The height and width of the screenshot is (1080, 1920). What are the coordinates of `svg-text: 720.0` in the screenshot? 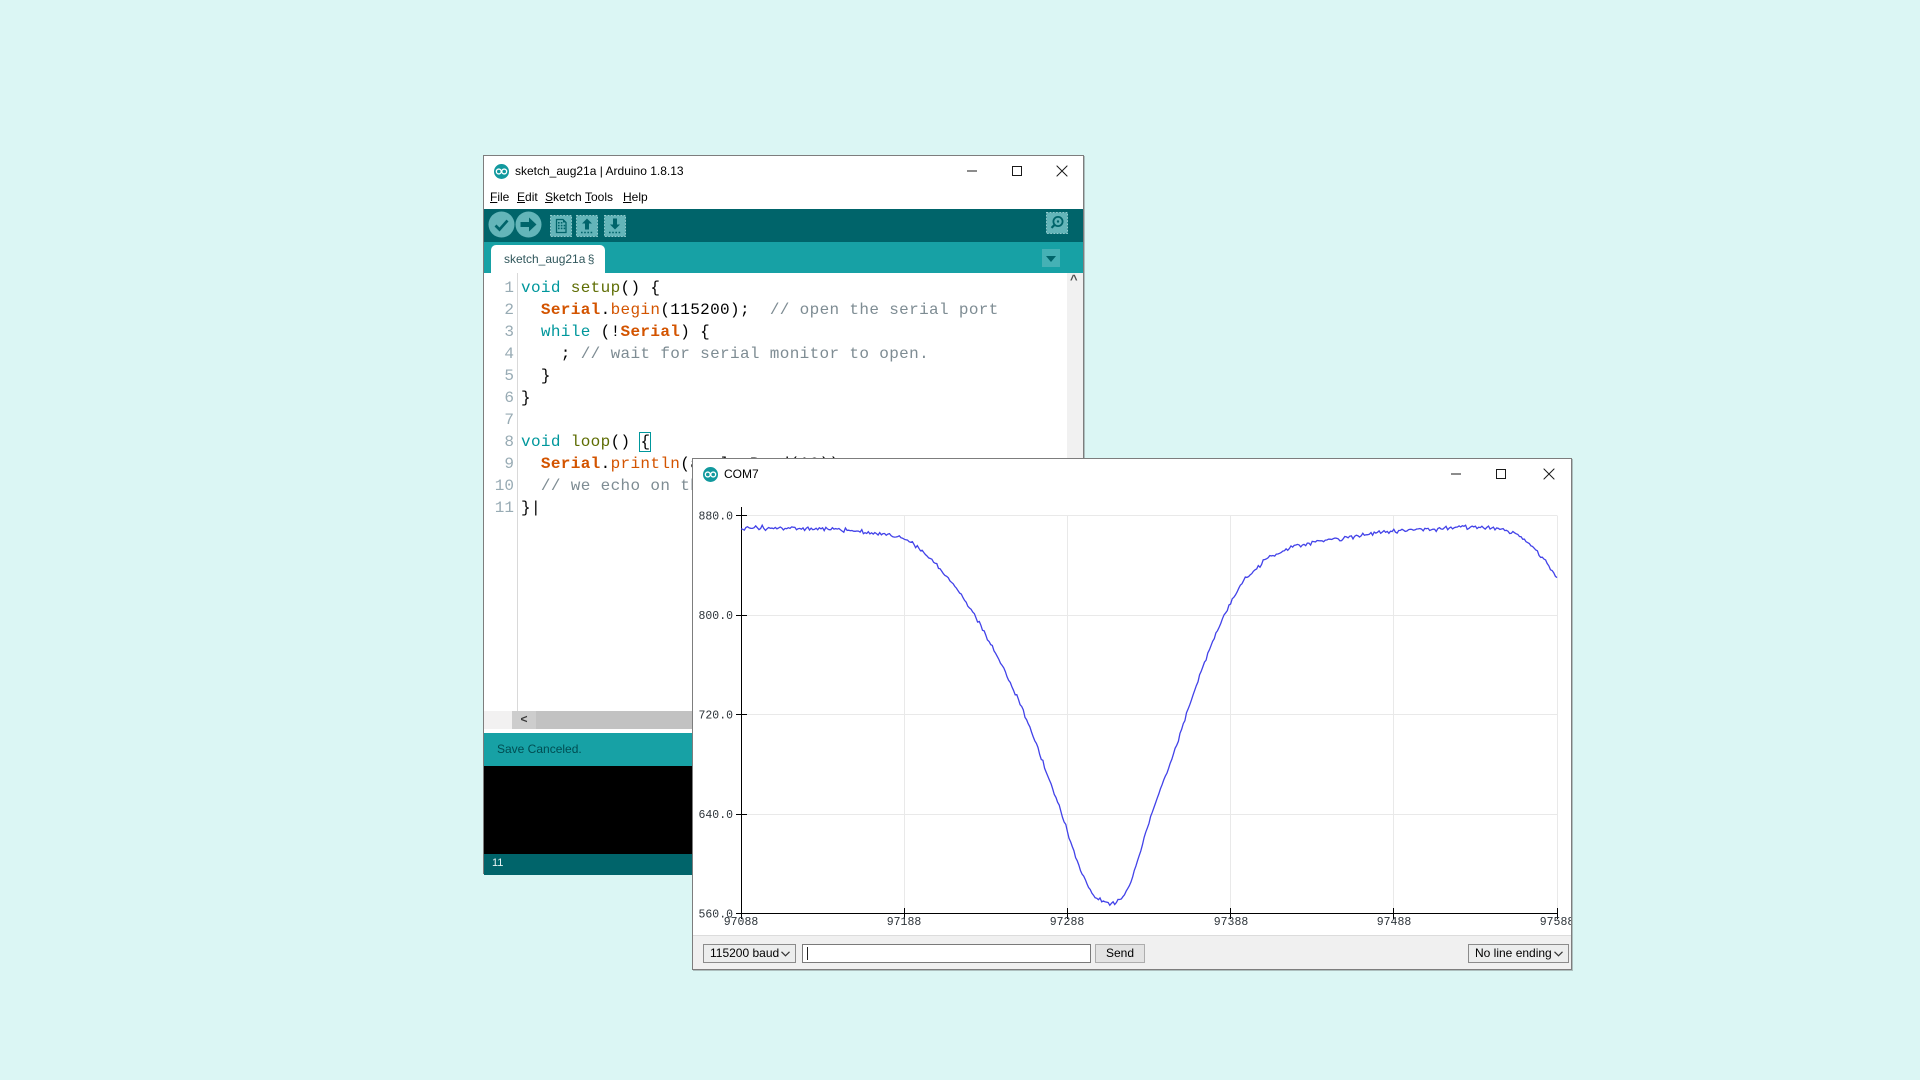 It's located at (715, 716).